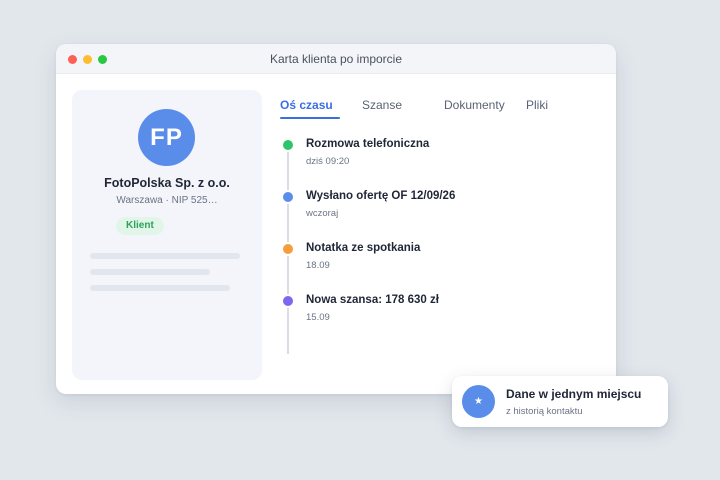 This screenshot has width=720, height=480. Describe the element at coordinates (478, 401) in the screenshot. I see `star-icon: ★` at that location.